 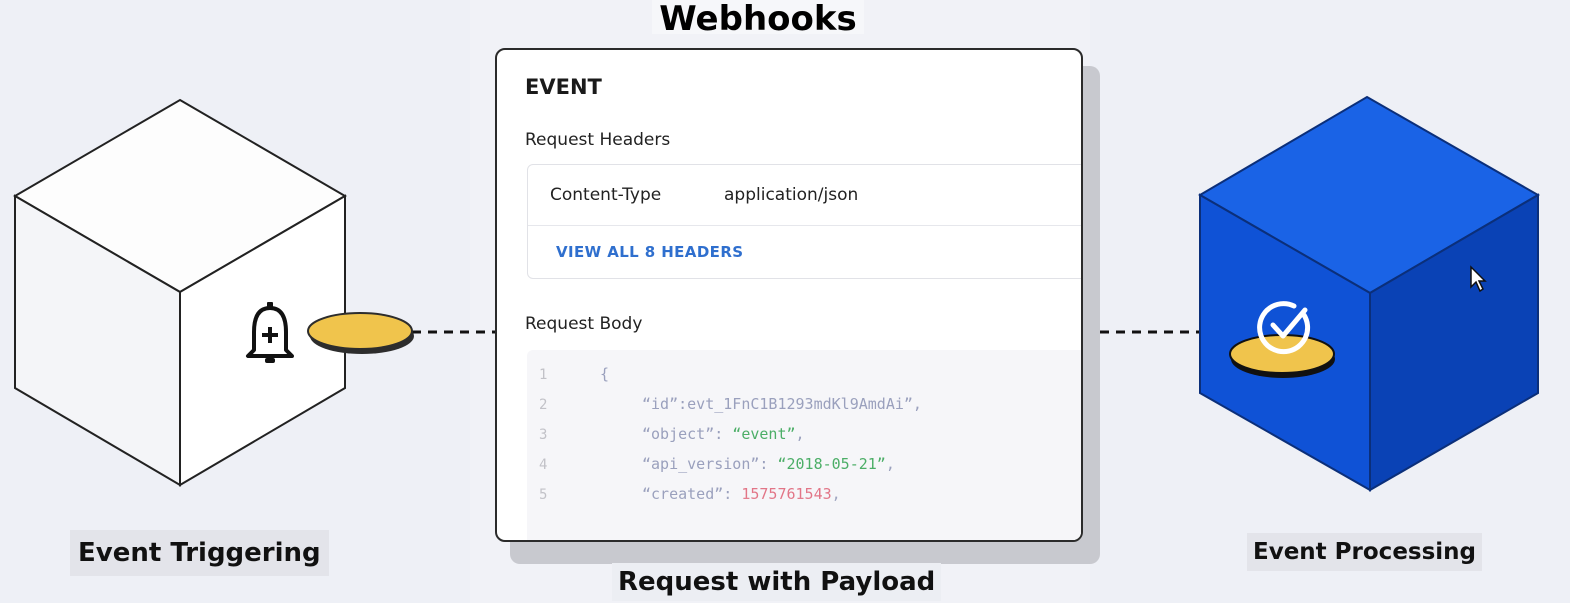 What do you see at coordinates (831, 464) in the screenshot?
I see `api-version-value: “2018-05-21”` at bounding box center [831, 464].